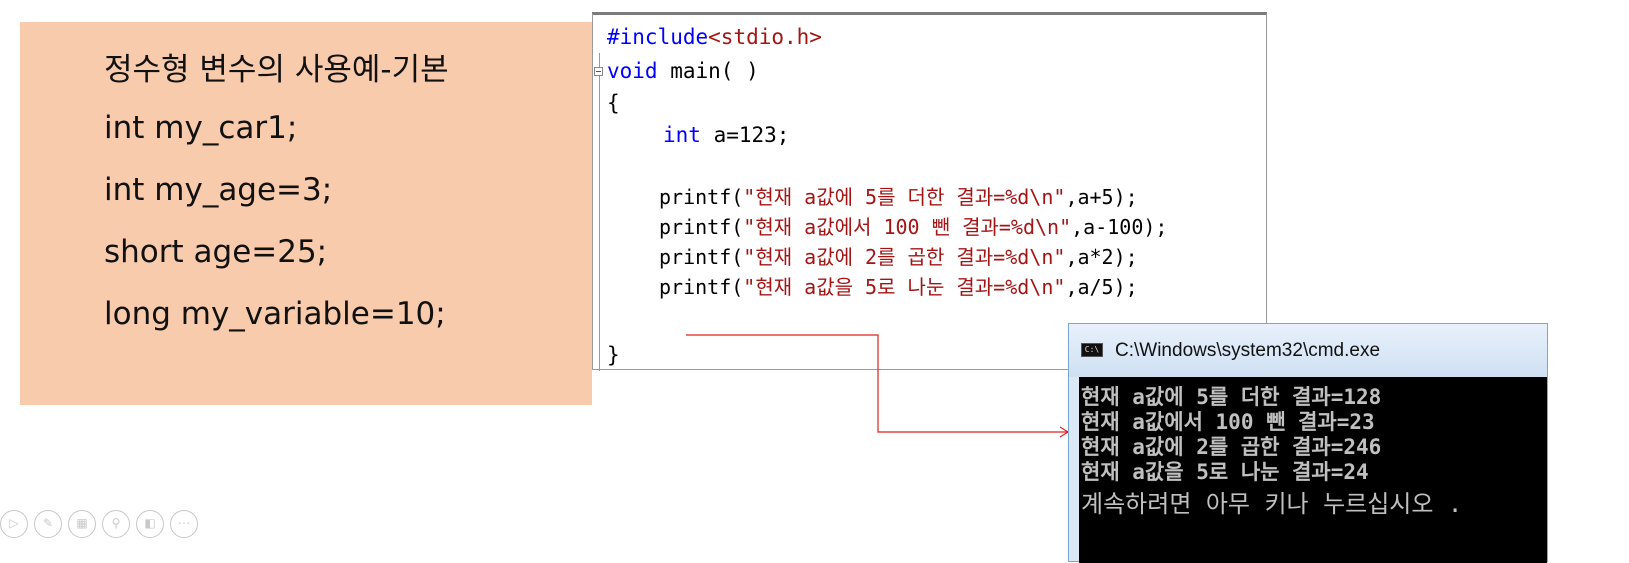 This screenshot has height=563, width=1629. What do you see at coordinates (184, 524) in the screenshot?
I see `more-options-icon: ⋯` at bounding box center [184, 524].